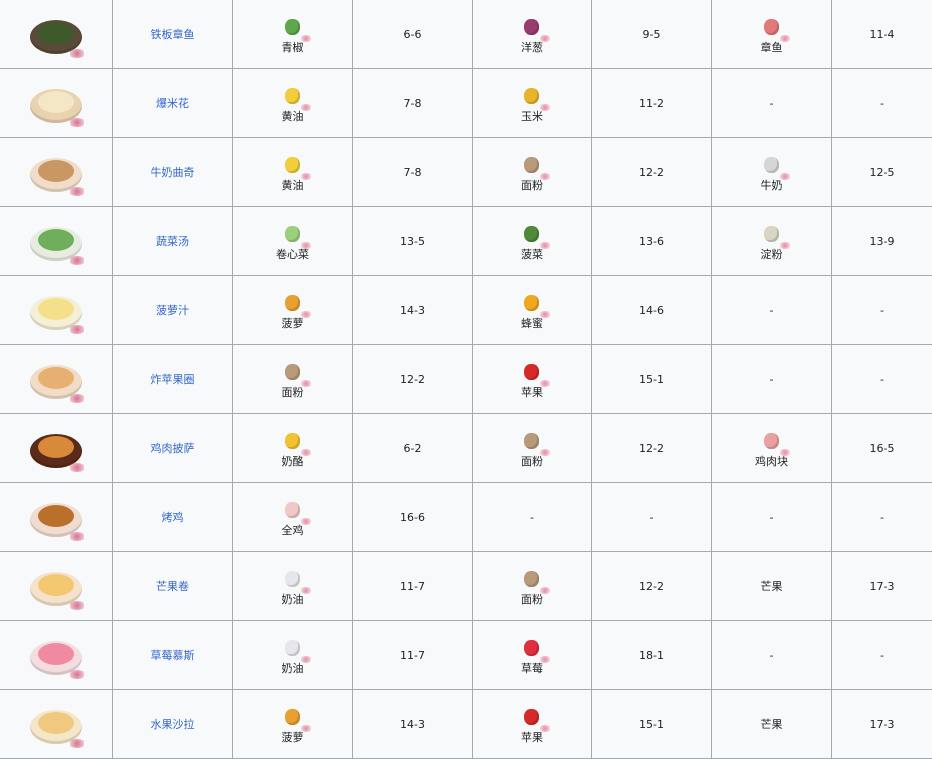 Image resolution: width=932 pixels, height=759 pixels. I want to click on dish-name-cell: 芒果卷, so click(173, 586).